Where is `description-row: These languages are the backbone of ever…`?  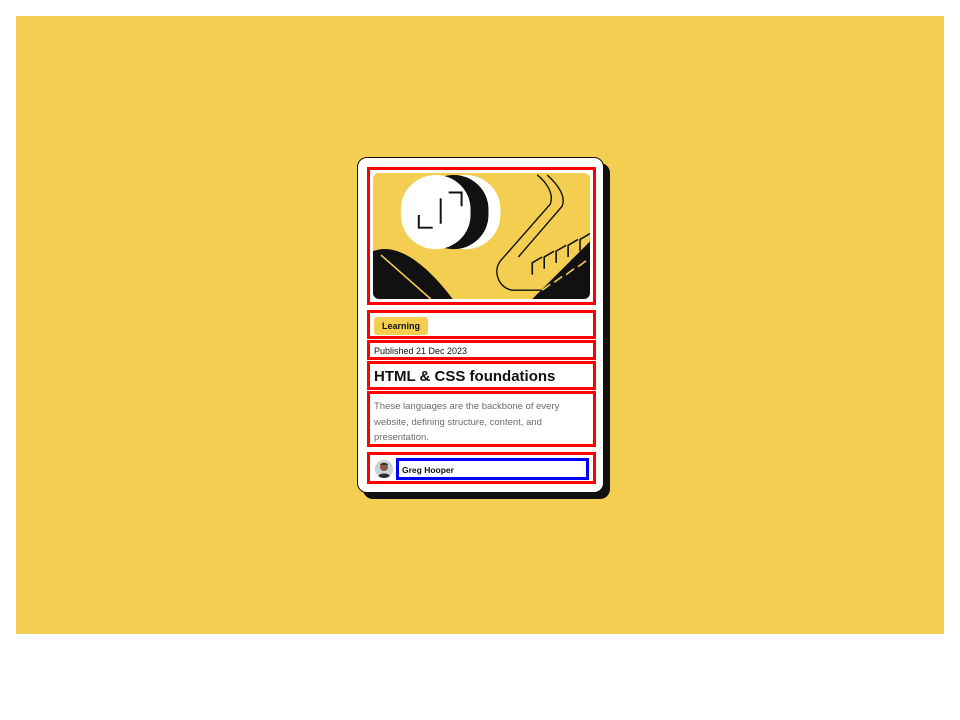
description-row: These languages are the backbone of ever… is located at coordinates (481, 419).